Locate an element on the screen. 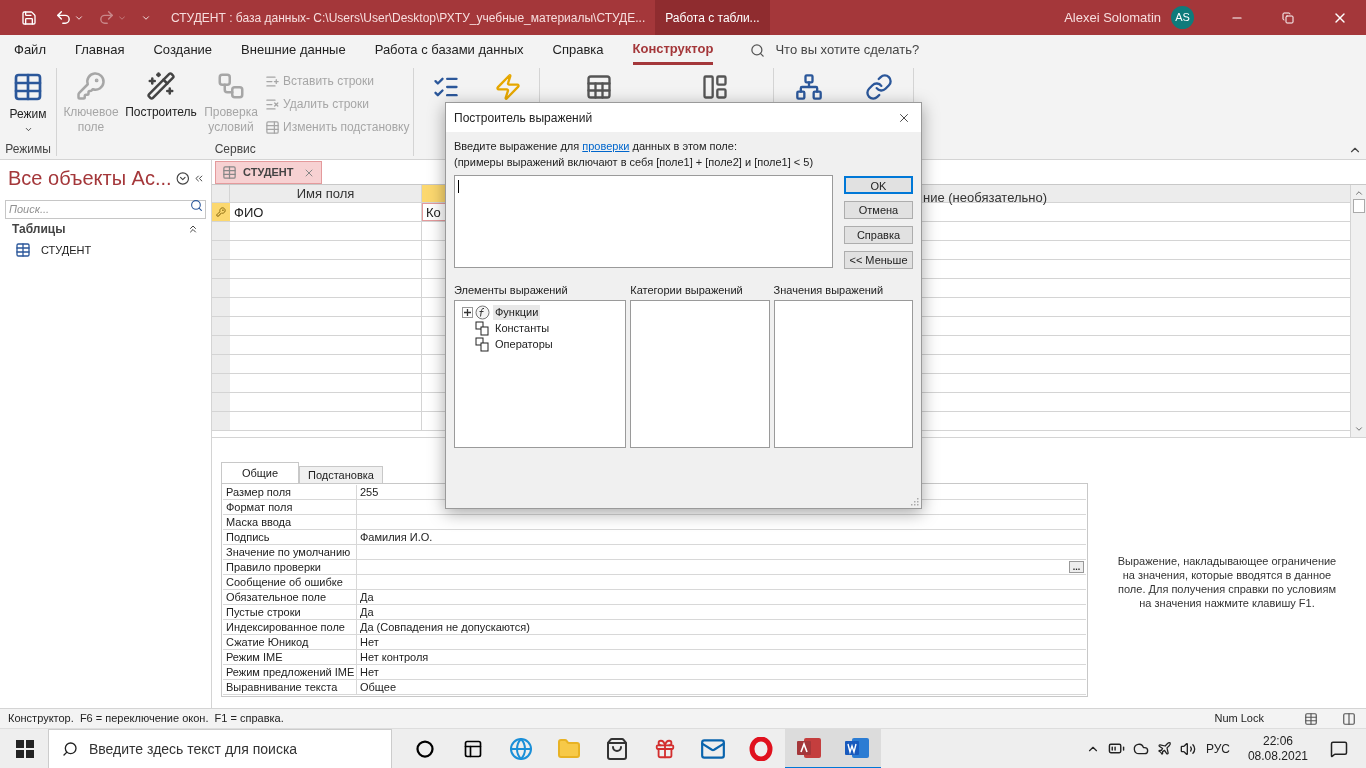 This screenshot has width=1366, height=768. scroll-up-icon is located at coordinates (1358, 193).